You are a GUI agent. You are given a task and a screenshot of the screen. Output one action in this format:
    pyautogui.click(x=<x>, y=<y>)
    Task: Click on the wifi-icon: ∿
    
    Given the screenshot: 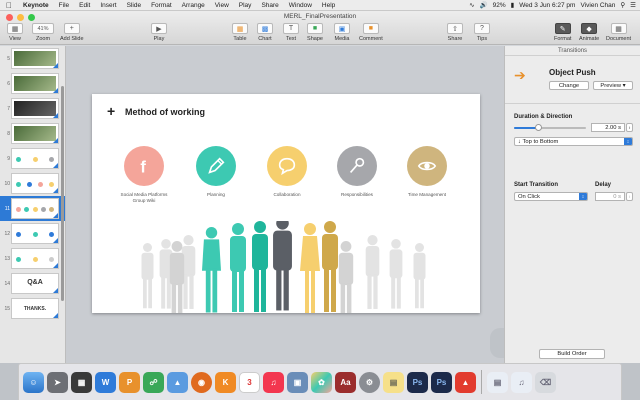 What is the action you would take?
    pyautogui.click(x=471, y=5)
    